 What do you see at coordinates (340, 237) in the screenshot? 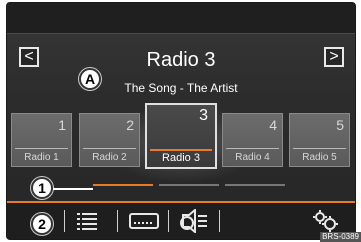
I see `image-reference: BRS-0389` at bounding box center [340, 237].